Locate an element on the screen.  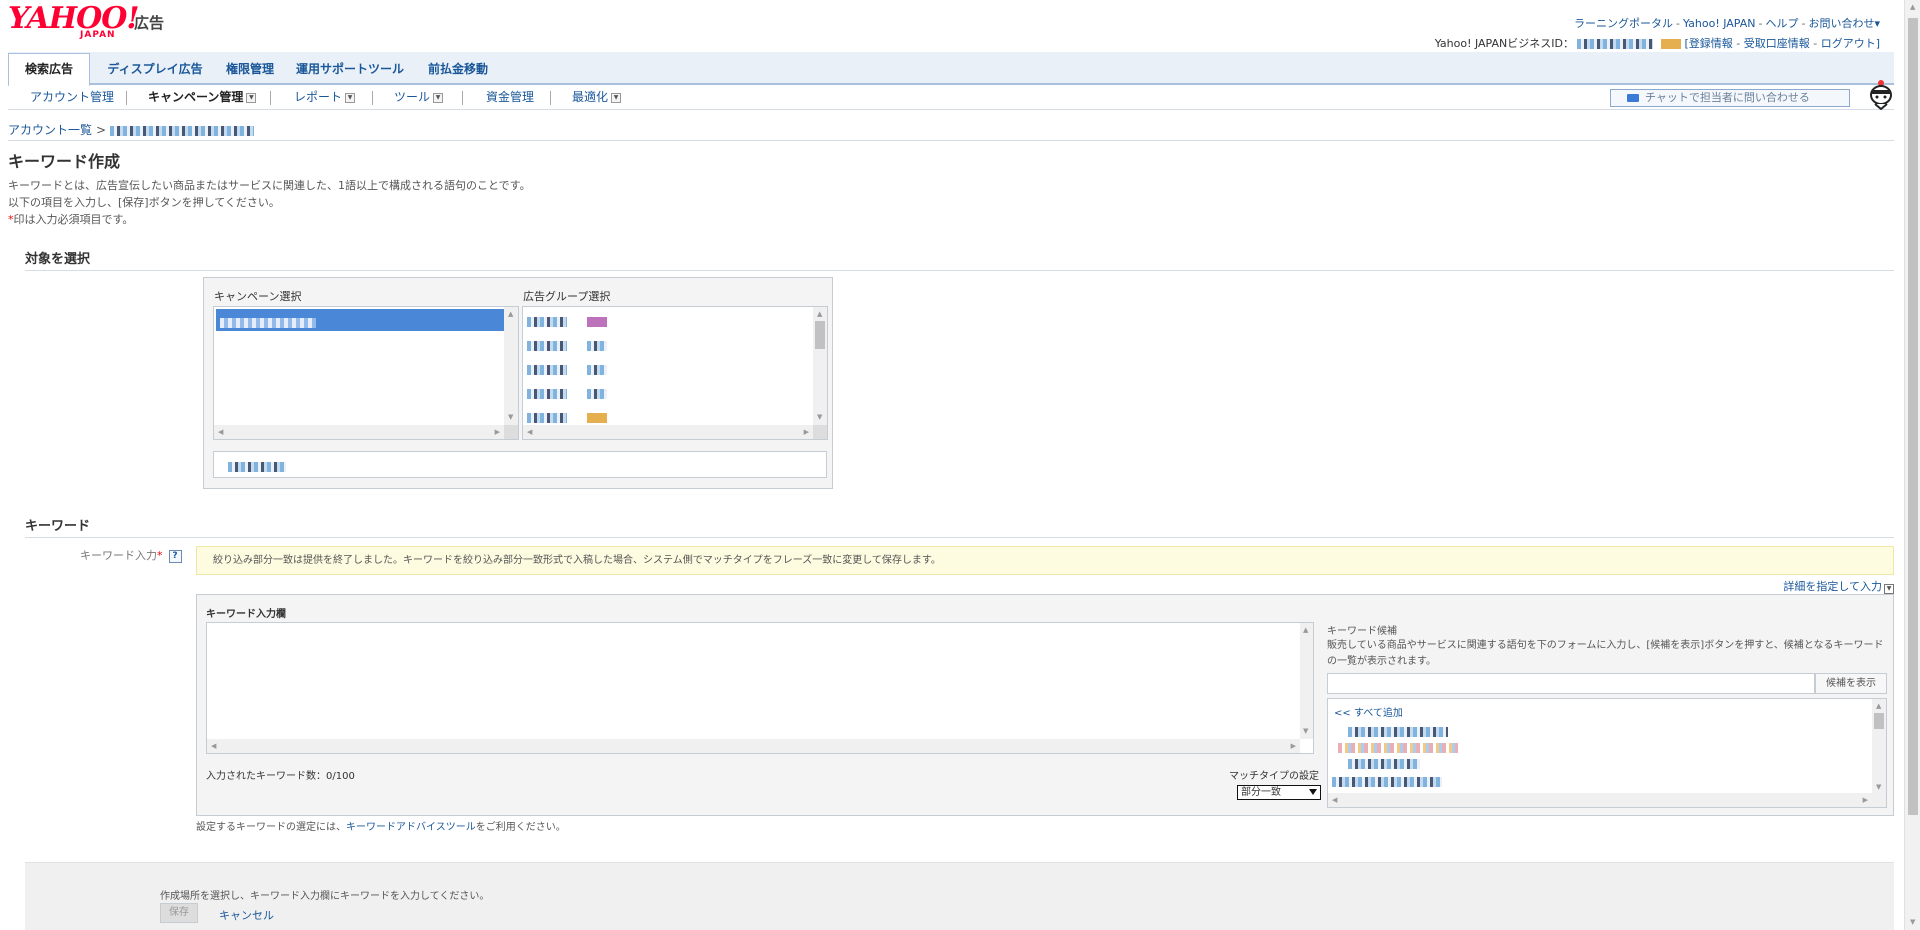
logo-japan: JAPAN is located at coordinates (98, 35).